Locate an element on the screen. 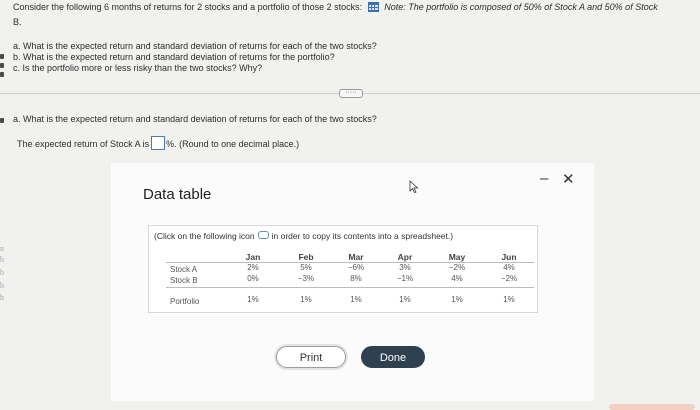 The height and width of the screenshot is (410, 700). column-header: Feb is located at coordinates (306, 257).